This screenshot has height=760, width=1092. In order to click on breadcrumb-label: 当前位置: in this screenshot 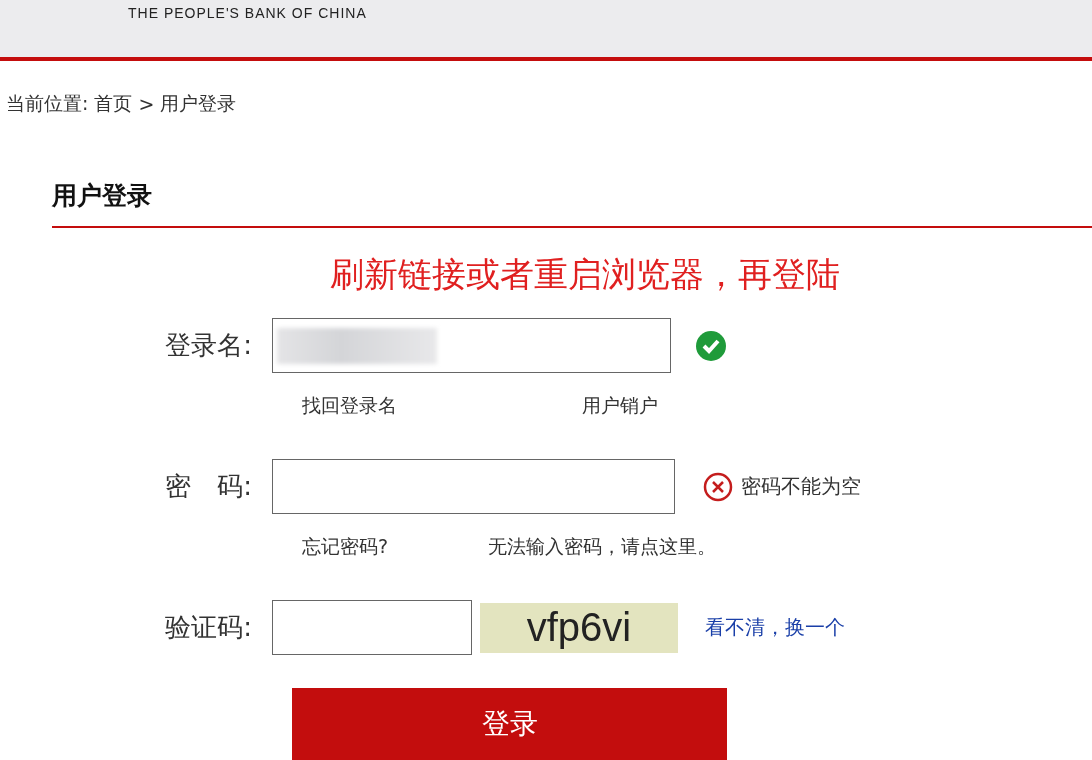, I will do `click(47, 103)`.